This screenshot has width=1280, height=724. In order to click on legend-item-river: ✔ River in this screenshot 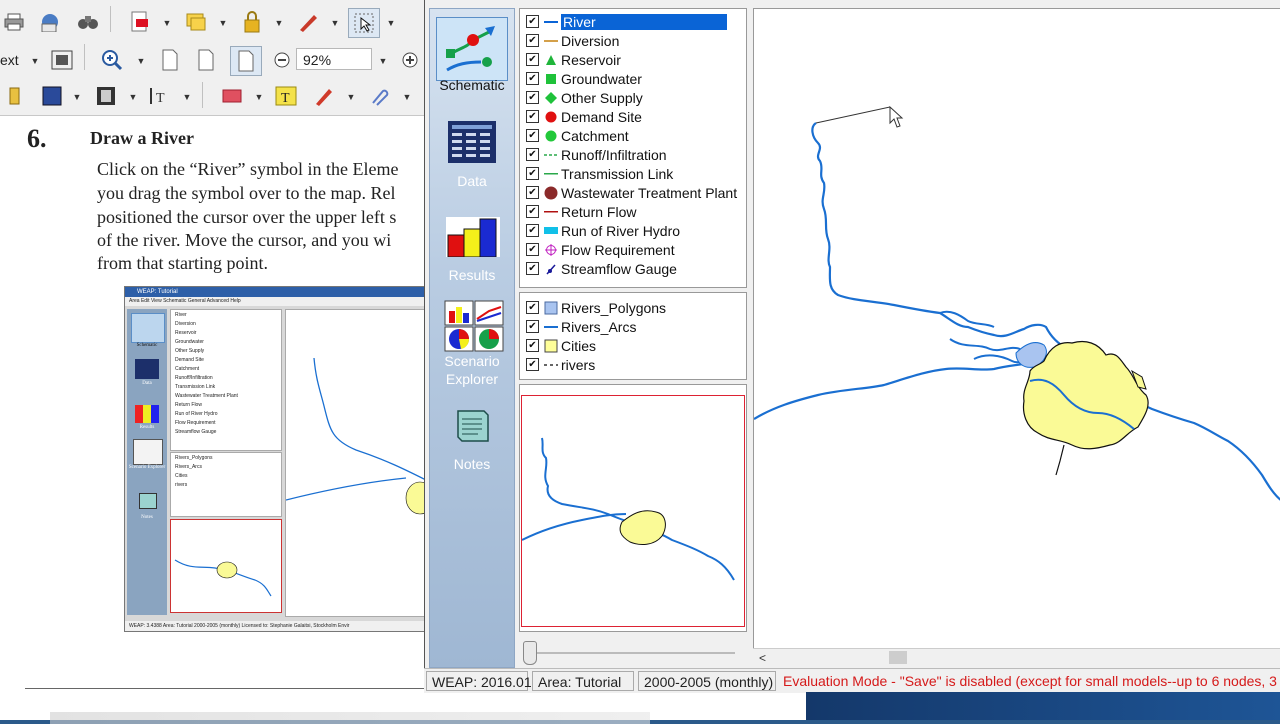, I will do `click(633, 21)`.